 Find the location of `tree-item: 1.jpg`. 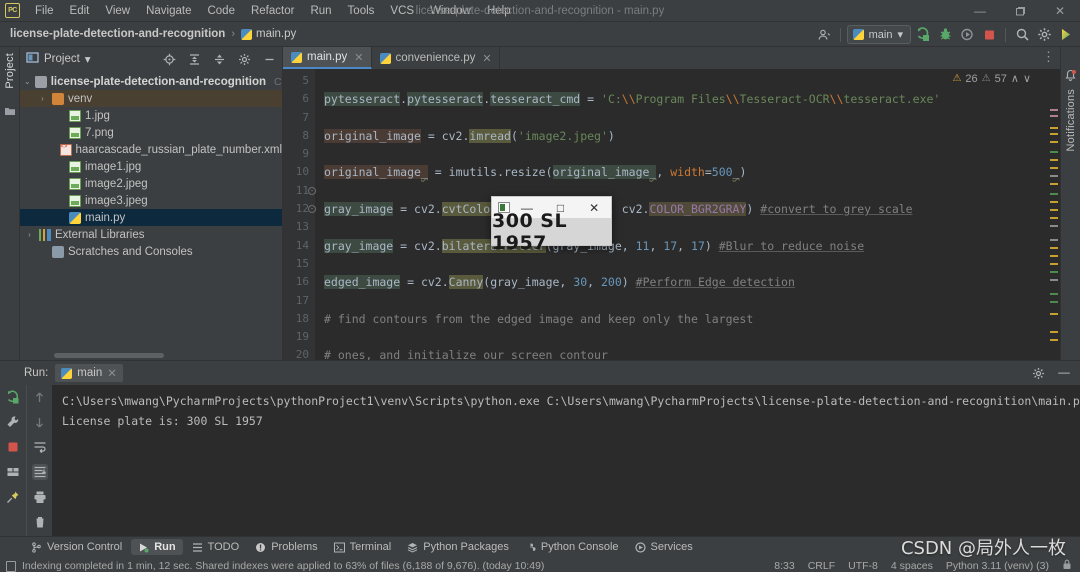

tree-item: 1.jpg is located at coordinates (151, 115).